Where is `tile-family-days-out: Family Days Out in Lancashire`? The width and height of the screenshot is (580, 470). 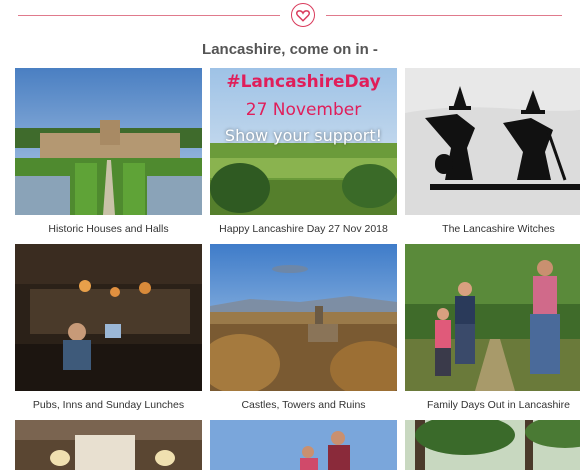 tile-family-days-out: Family Days Out in Lancashire is located at coordinates (492, 327).